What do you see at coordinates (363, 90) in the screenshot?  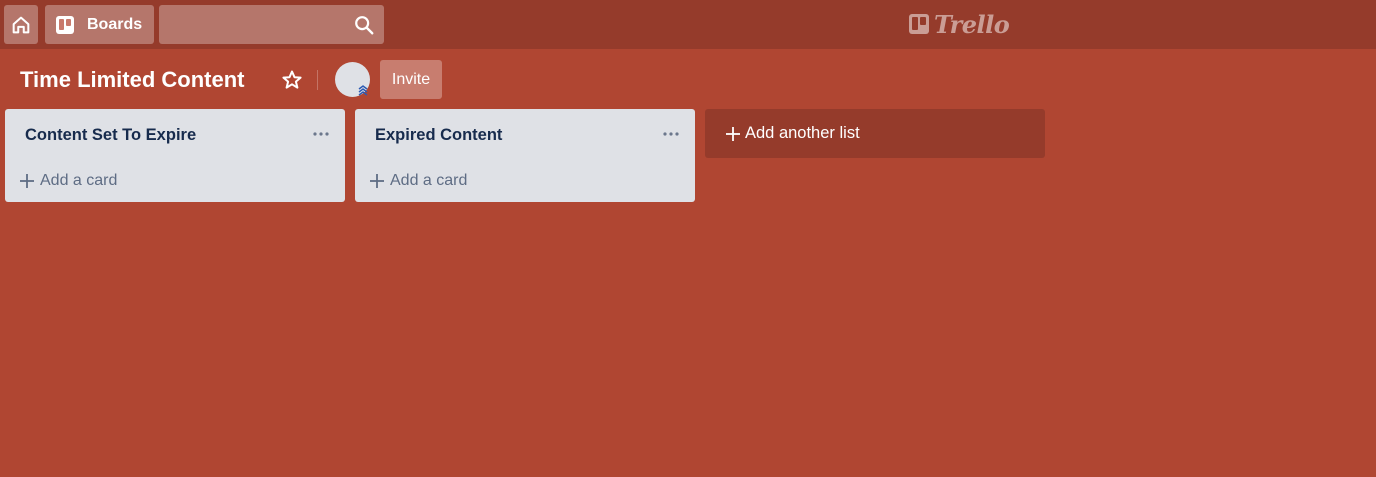 I see `admin-badge-icon` at bounding box center [363, 90].